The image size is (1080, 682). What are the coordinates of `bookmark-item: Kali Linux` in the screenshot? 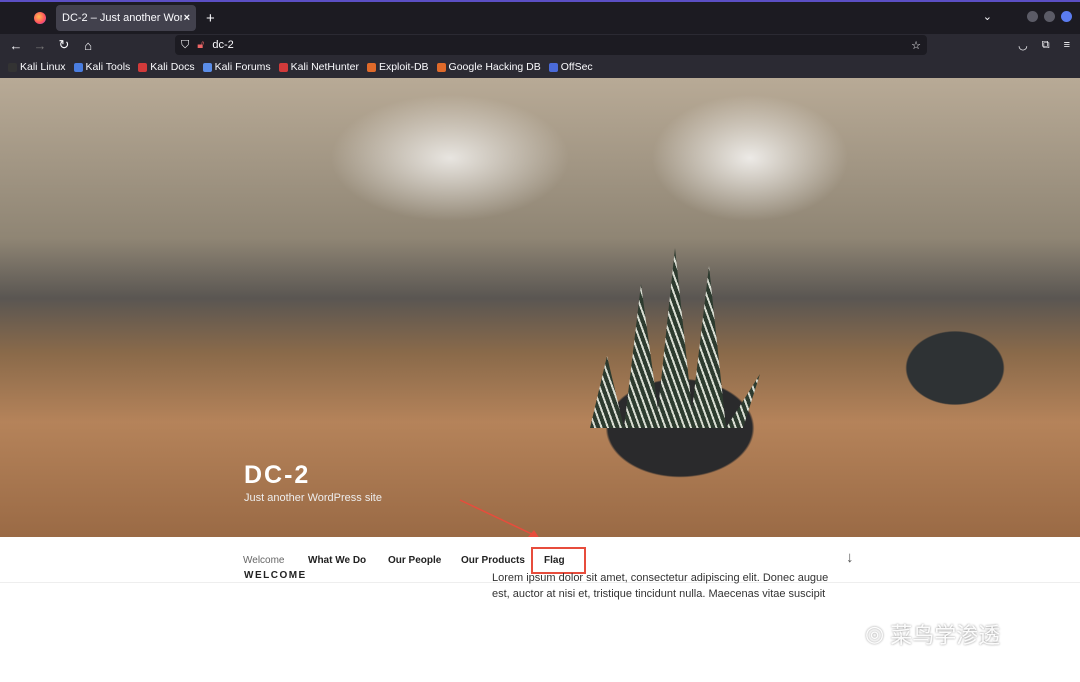 It's located at (37, 67).